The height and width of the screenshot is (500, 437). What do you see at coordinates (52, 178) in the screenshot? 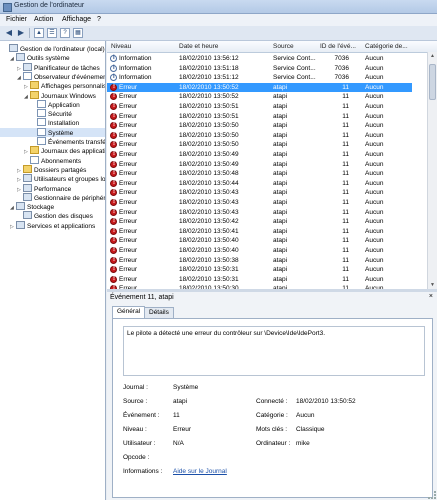
I see `tree-item: ▷Utilisateurs et groupes locaux` at bounding box center [52, 178].